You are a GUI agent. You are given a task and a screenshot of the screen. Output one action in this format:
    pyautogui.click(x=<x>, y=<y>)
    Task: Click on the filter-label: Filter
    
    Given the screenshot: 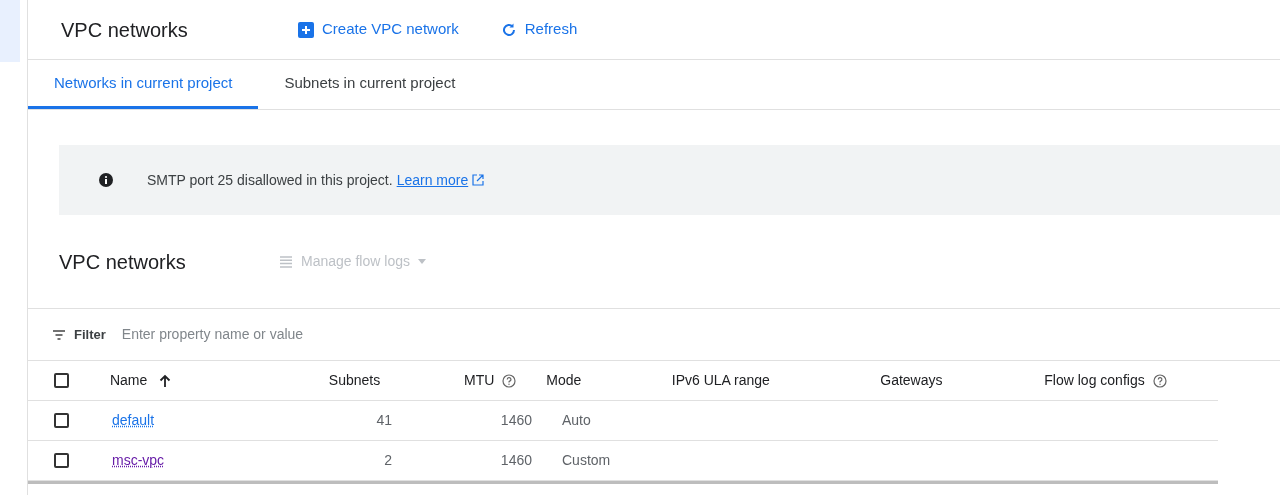 What is the action you would take?
    pyautogui.click(x=90, y=334)
    